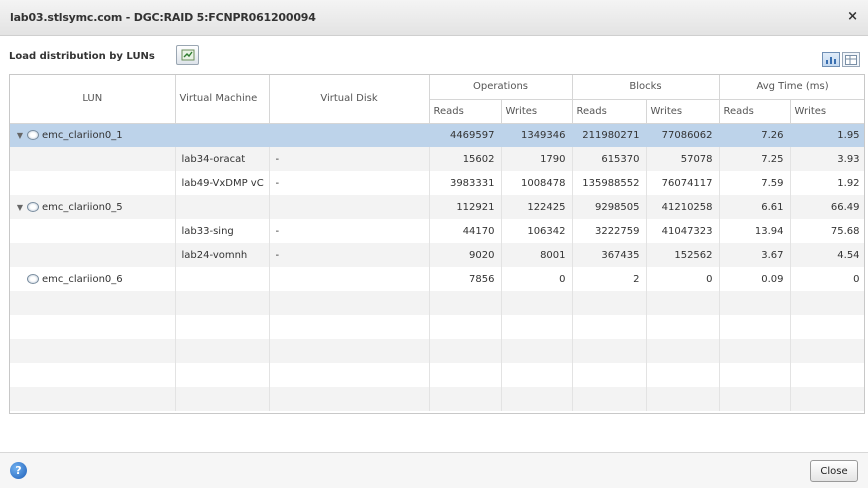 This screenshot has width=868, height=488. What do you see at coordinates (852, 16) in the screenshot?
I see `close-icon: ×` at bounding box center [852, 16].